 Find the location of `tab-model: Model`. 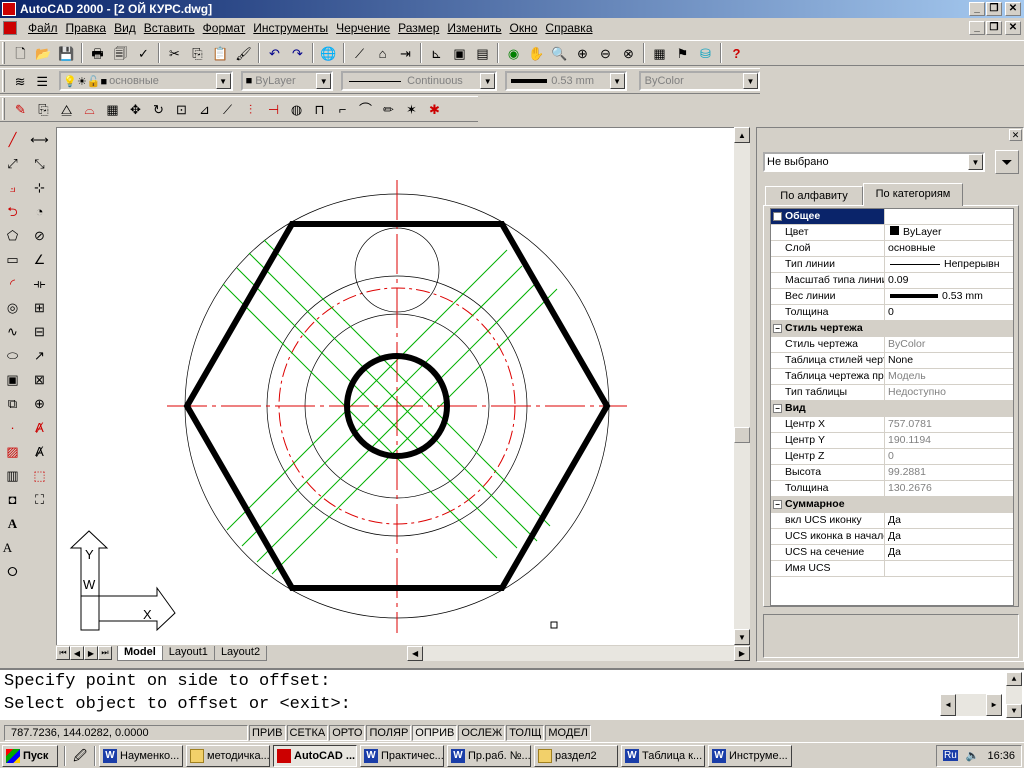

tab-model: Model is located at coordinates (140, 653).